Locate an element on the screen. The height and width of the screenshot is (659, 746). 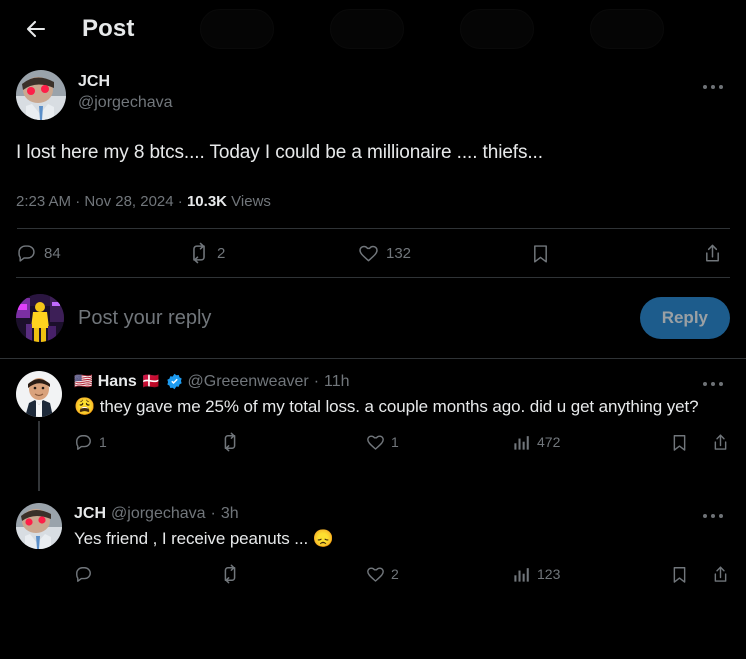
page-title: Post is located at coordinates (108, 28).